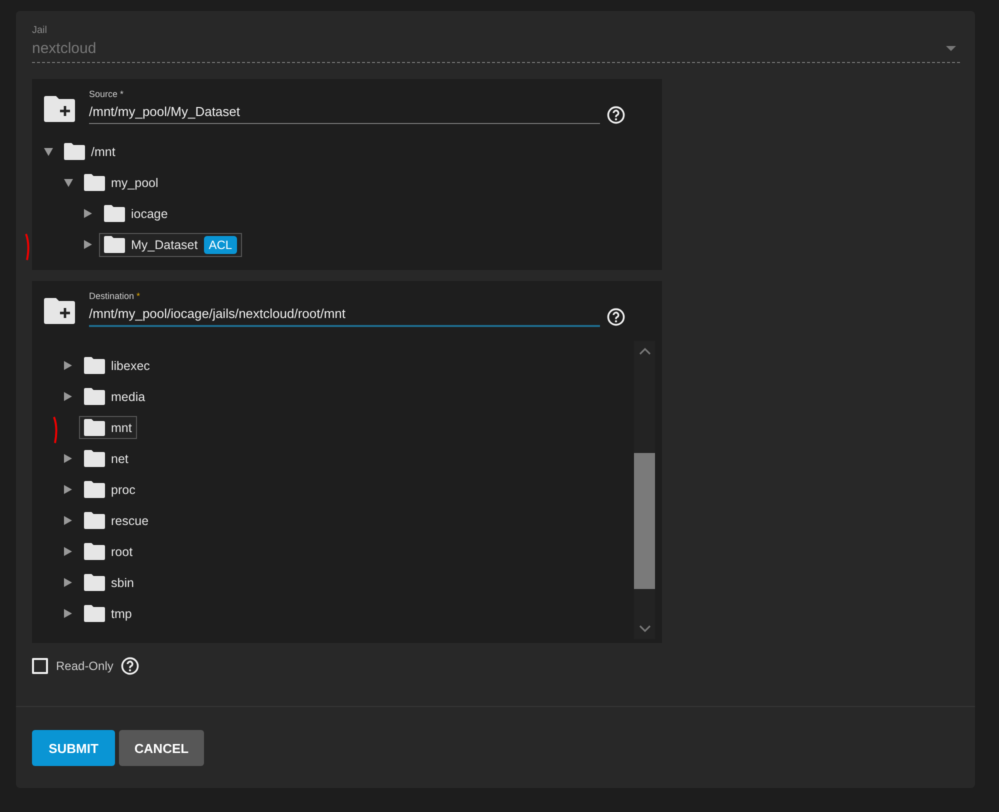 The image size is (999, 812). What do you see at coordinates (109, 489) in the screenshot?
I see `folder-node: proc` at bounding box center [109, 489].